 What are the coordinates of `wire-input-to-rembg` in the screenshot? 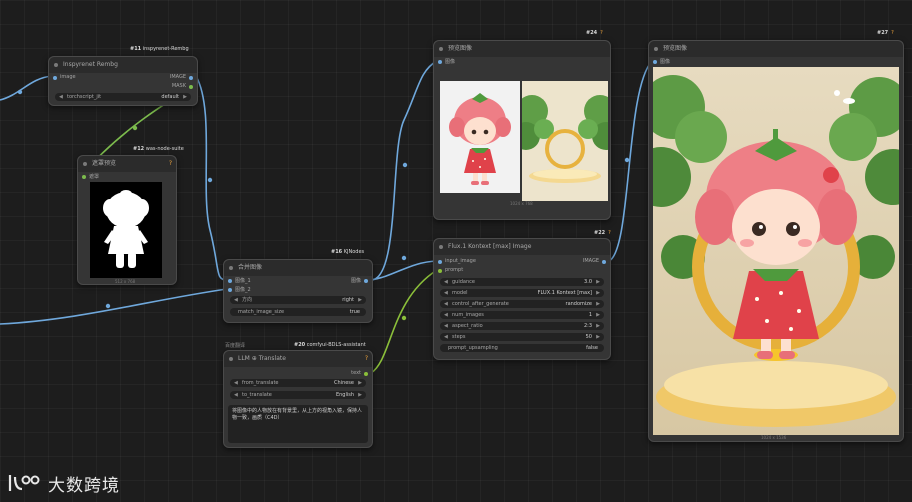 It's located at (26, 88).